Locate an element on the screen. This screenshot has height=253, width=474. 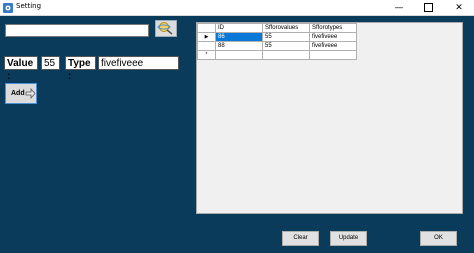
cell-value is located at coordinates (286, 55).